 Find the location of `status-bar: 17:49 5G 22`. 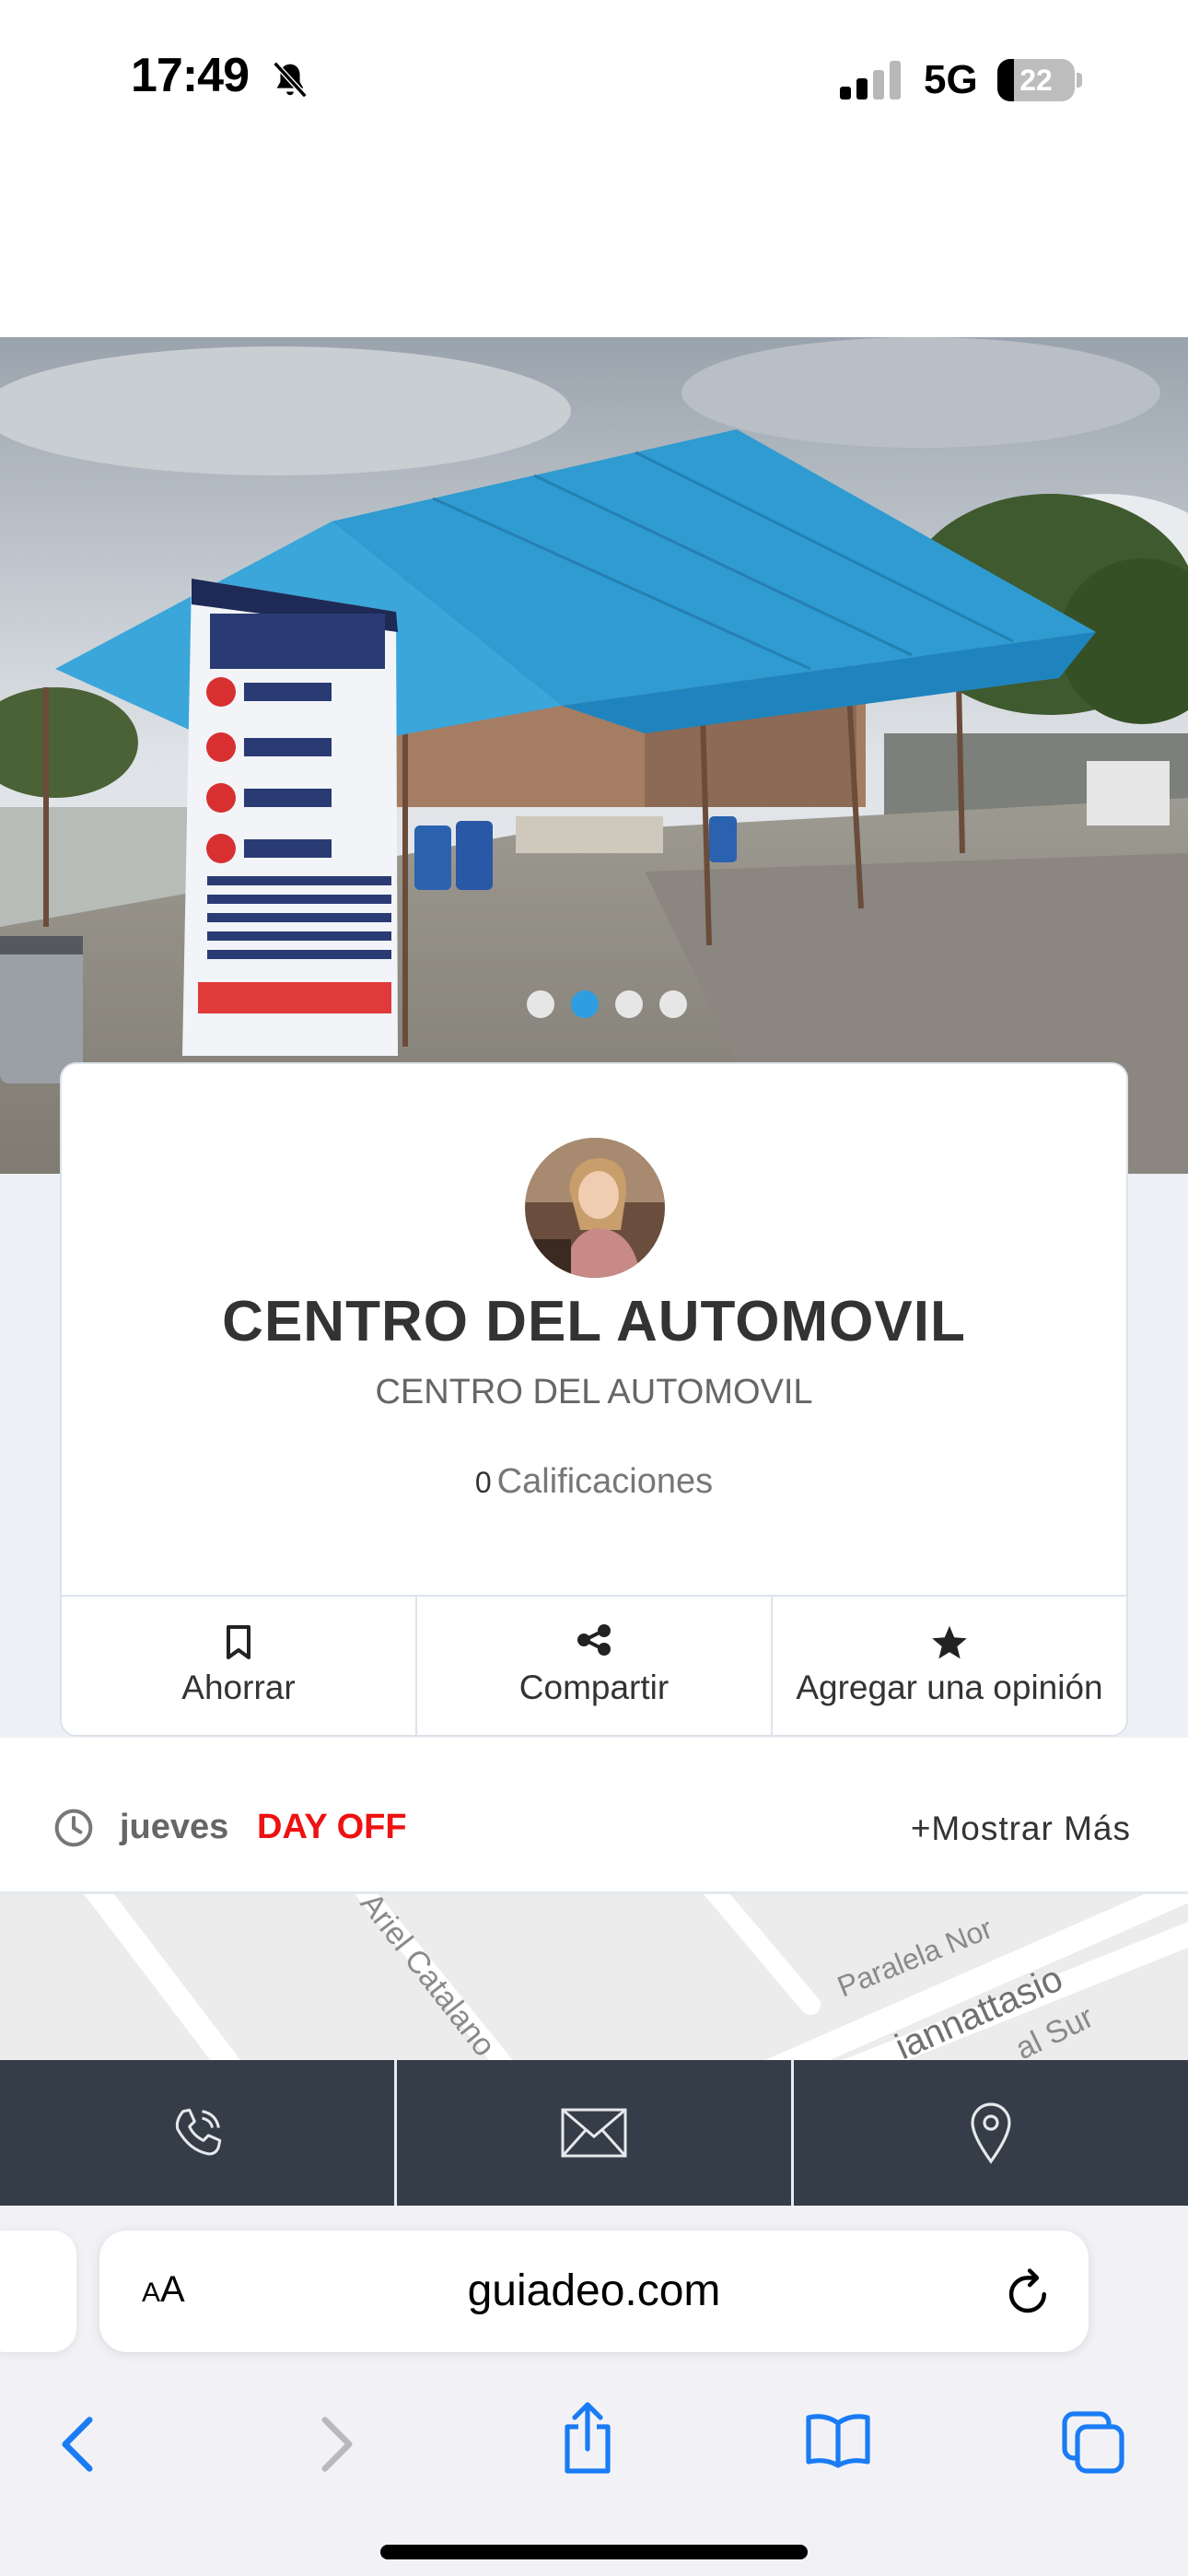

status-bar: 17:49 5G 22 is located at coordinates (594, 80).